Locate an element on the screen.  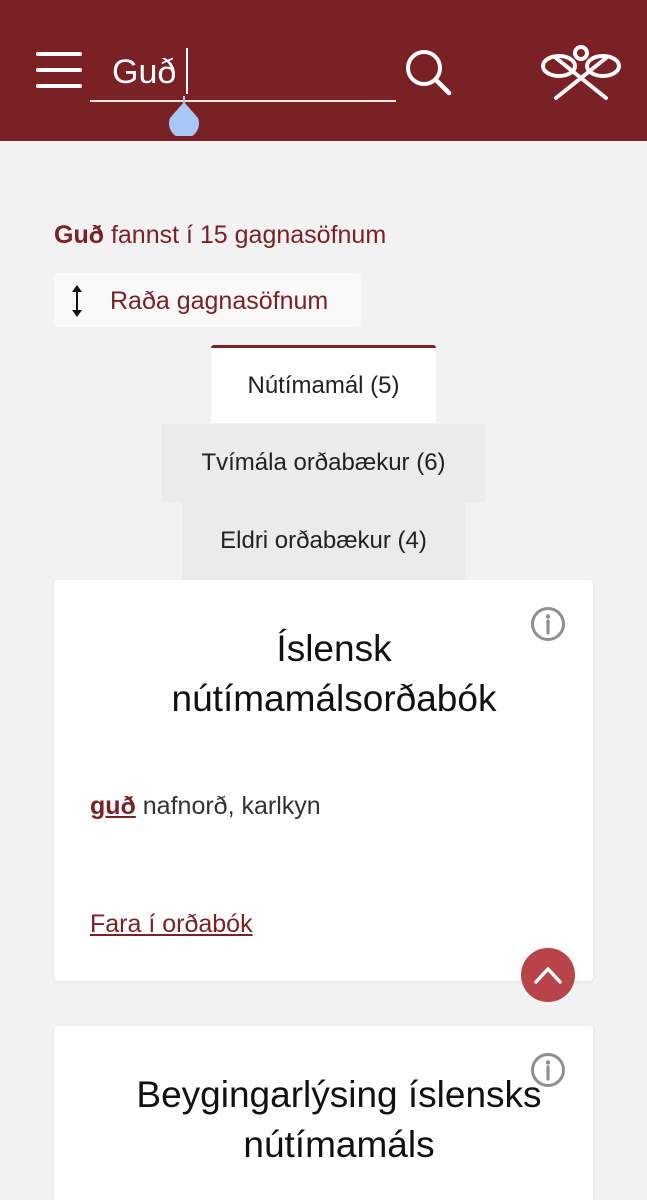
entry-word-link: guð is located at coordinates (113, 806).